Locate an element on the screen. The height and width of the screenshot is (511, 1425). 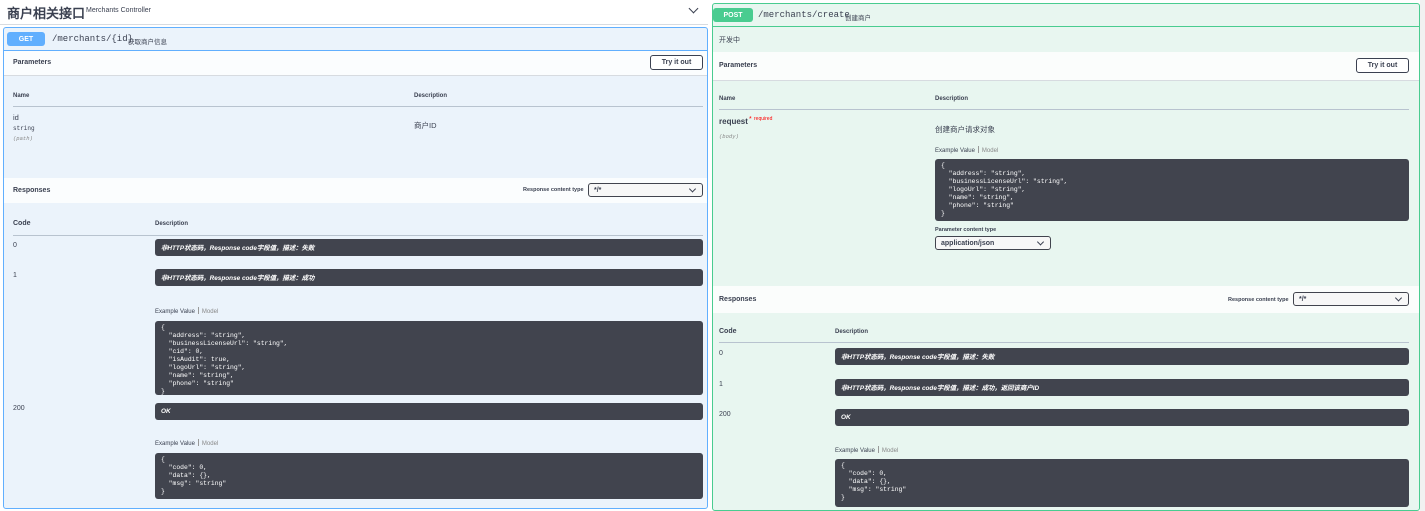
operation-description: 开发中 is located at coordinates (729, 40).